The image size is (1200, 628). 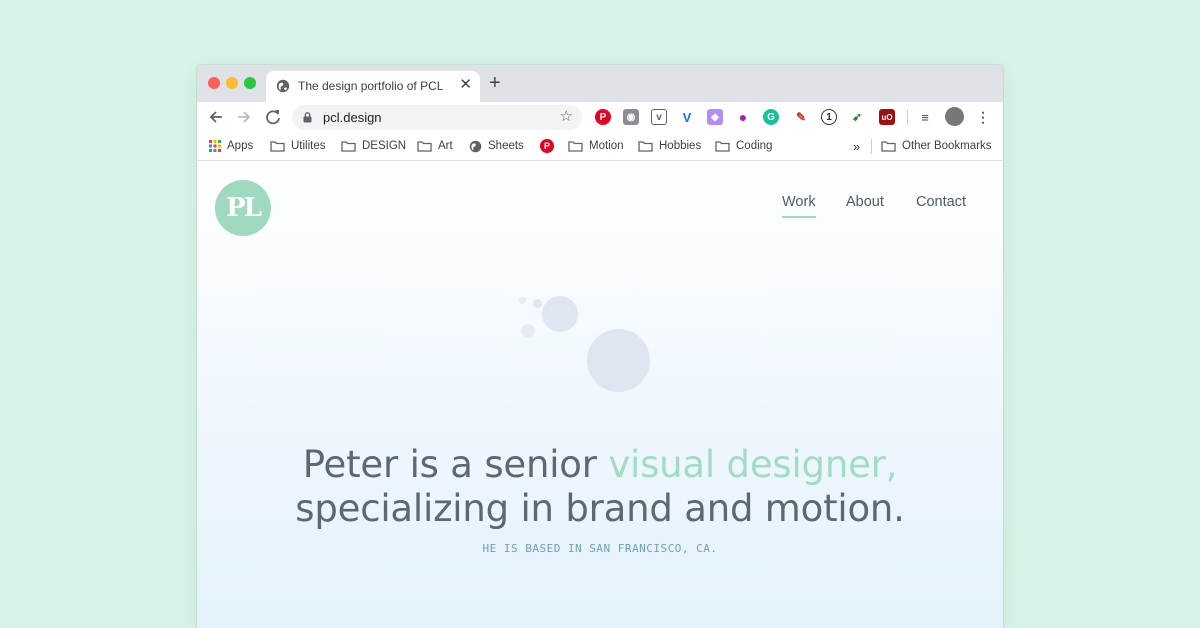 I want to click on bookmark-folder-motion: Motion, so click(x=596, y=146).